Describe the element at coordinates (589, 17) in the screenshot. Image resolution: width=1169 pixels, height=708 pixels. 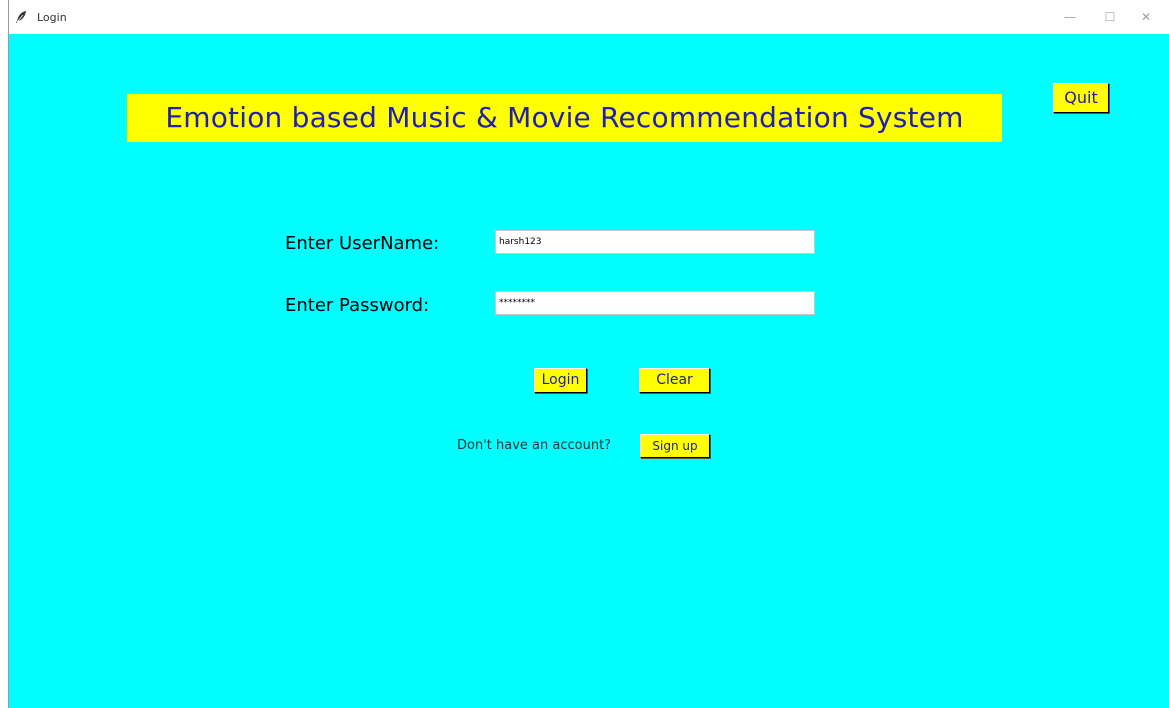
I see `title-bar: Login — ☐ ✕` at that location.